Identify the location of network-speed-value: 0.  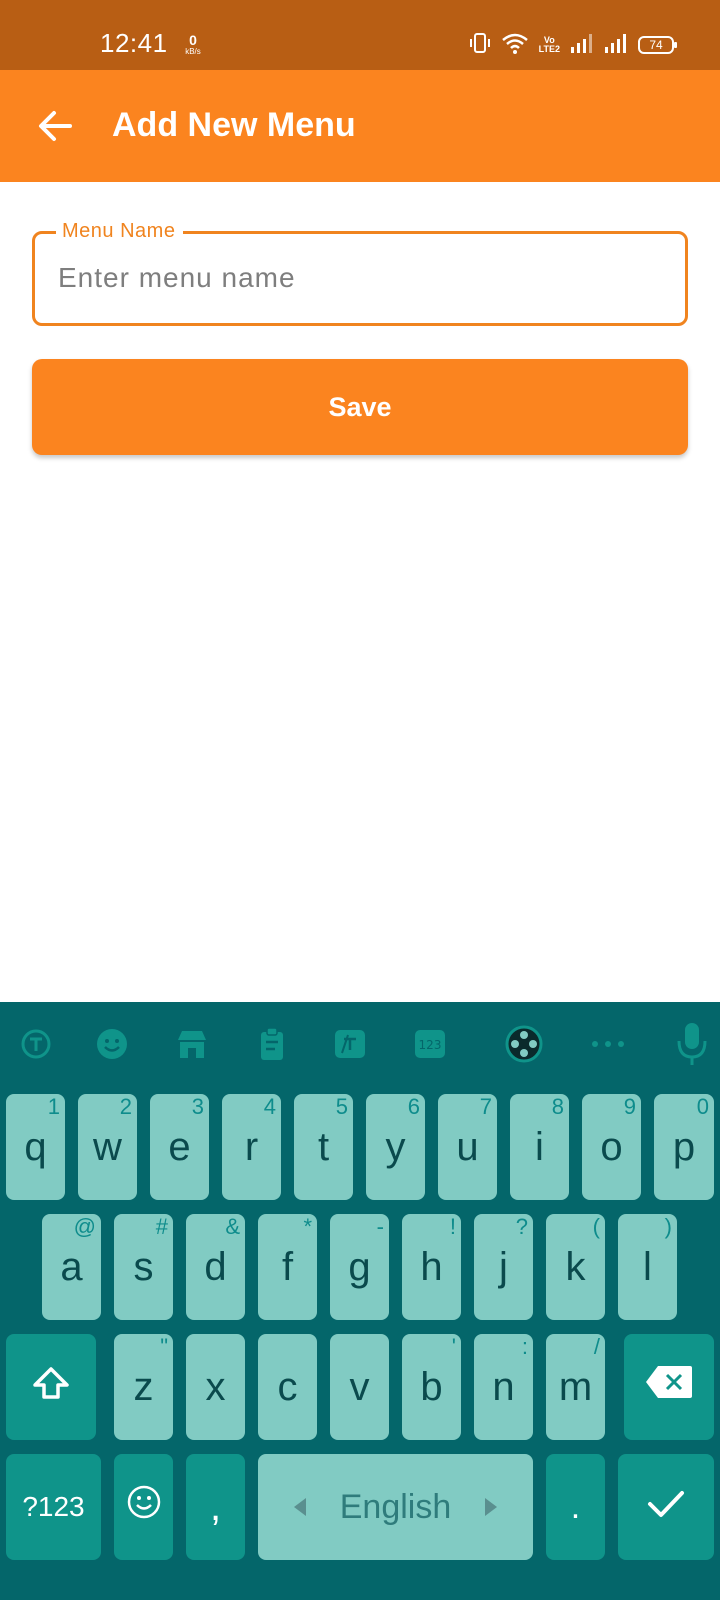
(193, 40).